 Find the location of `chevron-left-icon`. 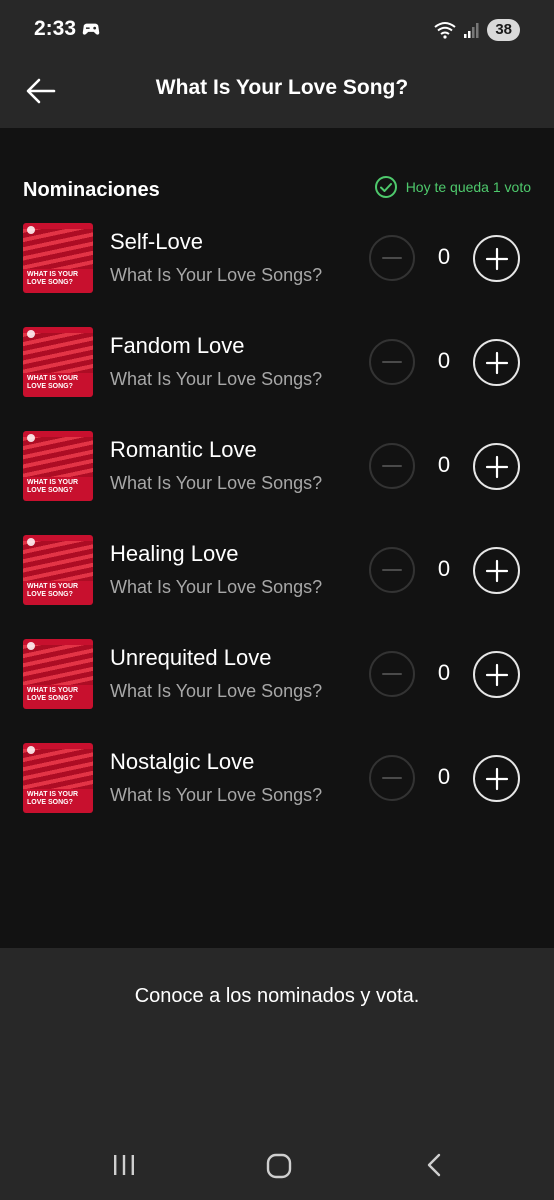

chevron-left-icon is located at coordinates (435, 1165).